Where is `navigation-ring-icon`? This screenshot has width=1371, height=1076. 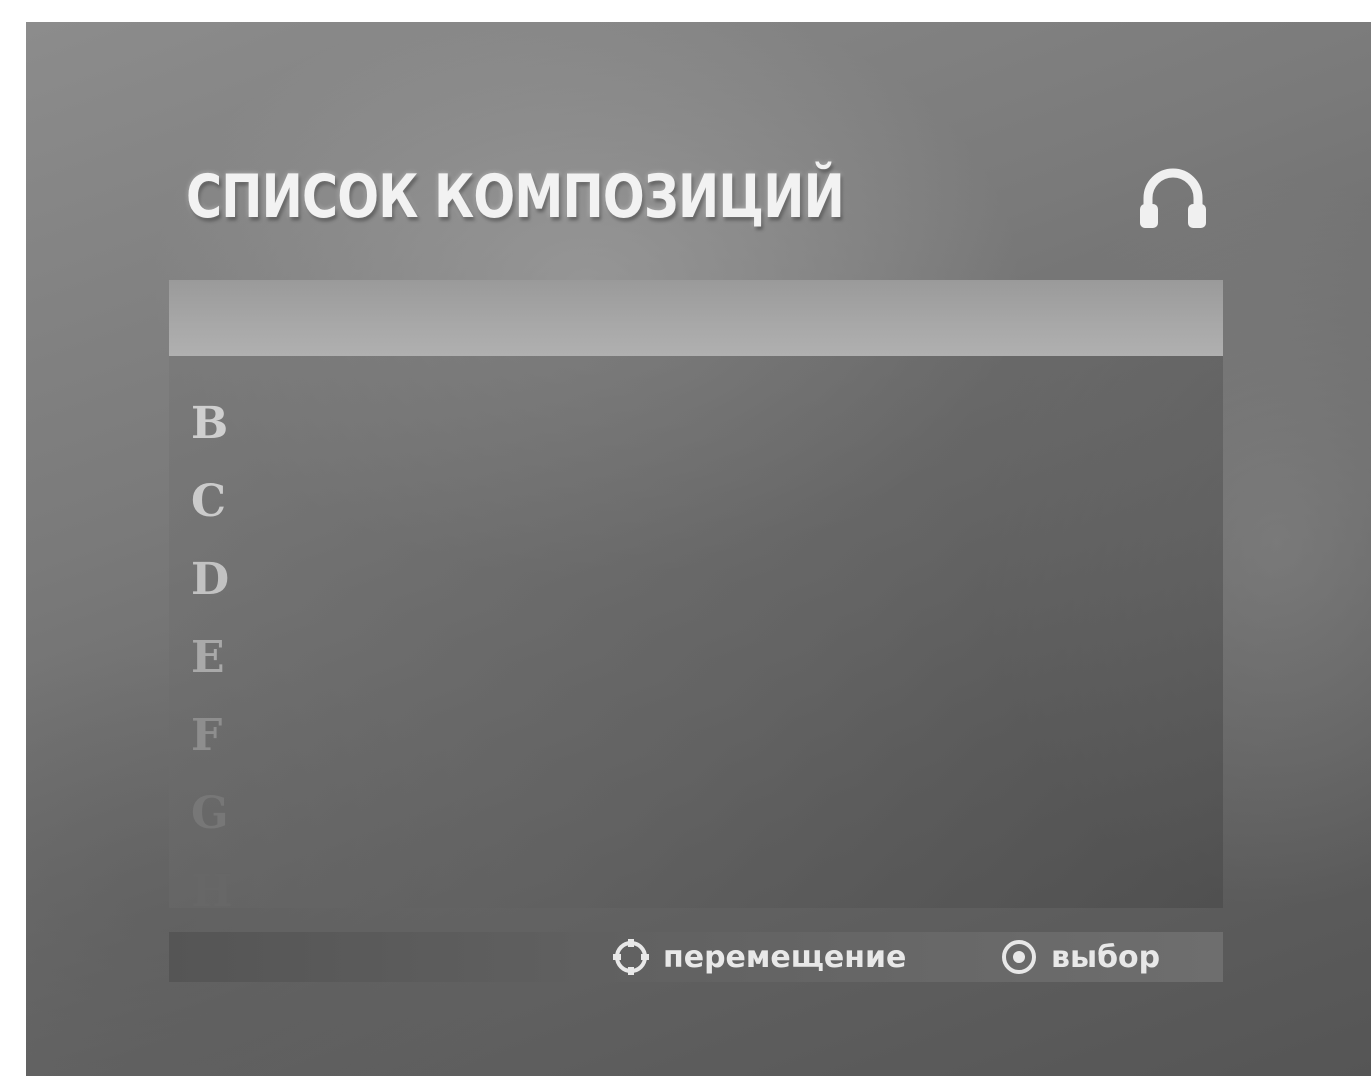 navigation-ring-icon is located at coordinates (631, 957).